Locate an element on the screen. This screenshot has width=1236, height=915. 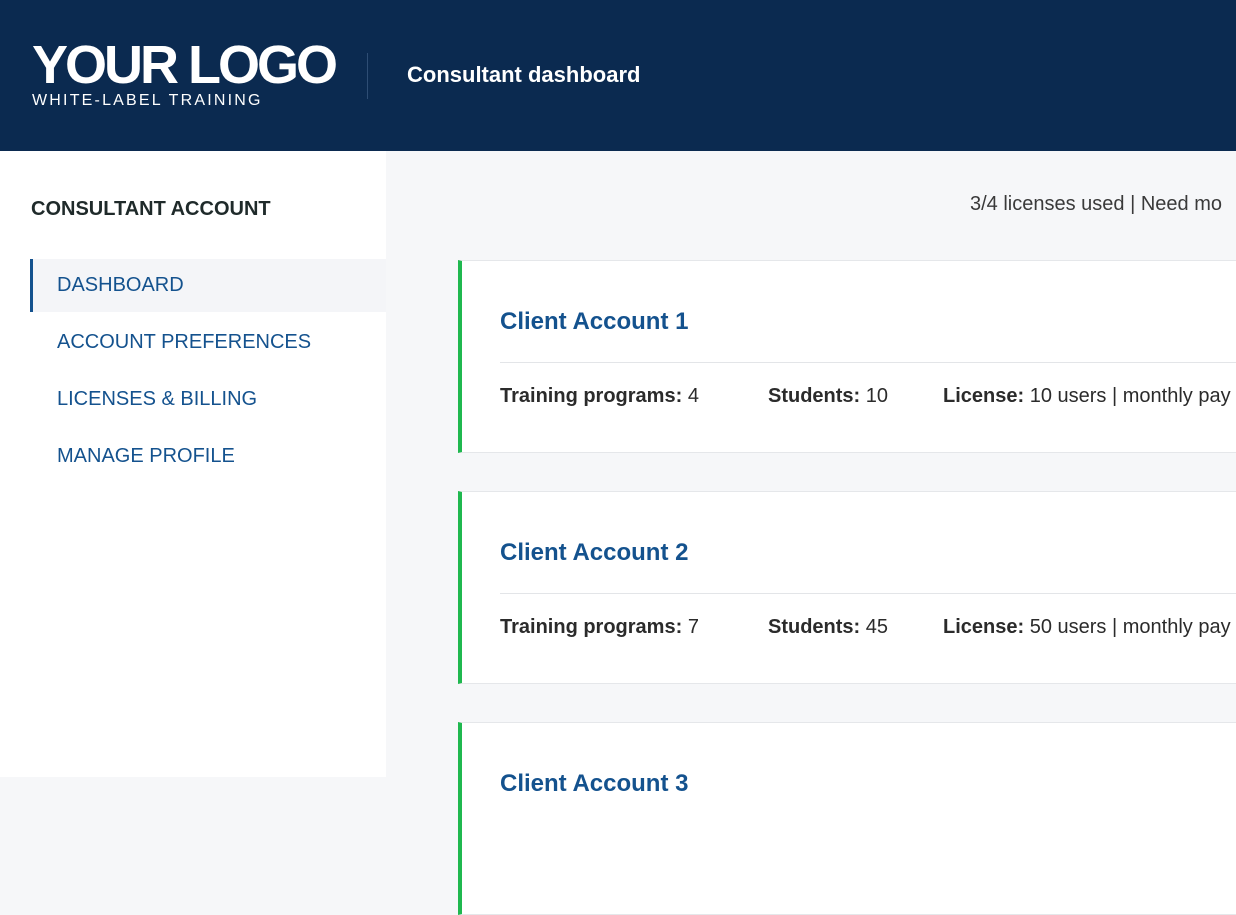
stat-value: 4 is located at coordinates (693, 396).